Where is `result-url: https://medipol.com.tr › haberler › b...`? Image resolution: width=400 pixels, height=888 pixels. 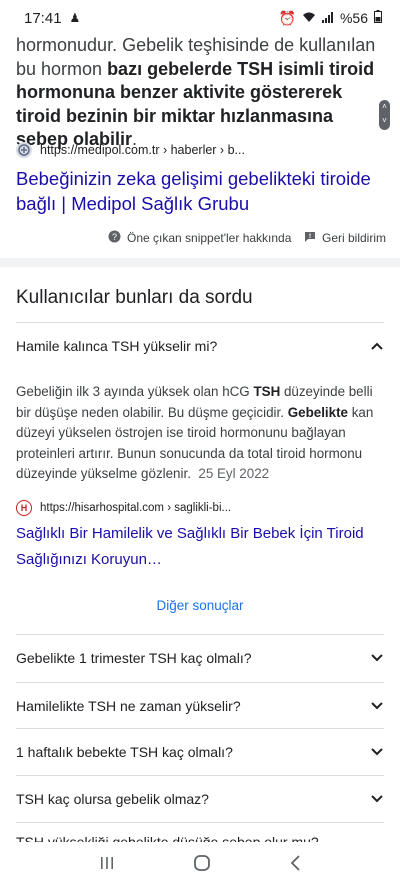 result-url: https://medipol.com.tr › haberler › b... is located at coordinates (142, 150).